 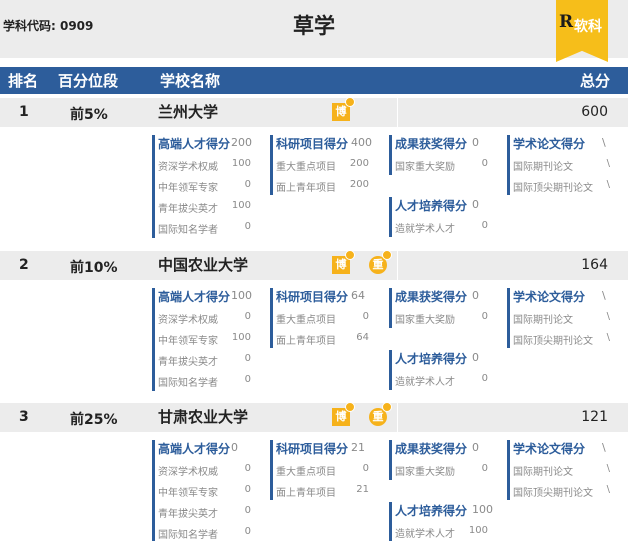 What do you see at coordinates (478, 530) in the screenshot?
I see `training-item-value: 100` at bounding box center [478, 530].